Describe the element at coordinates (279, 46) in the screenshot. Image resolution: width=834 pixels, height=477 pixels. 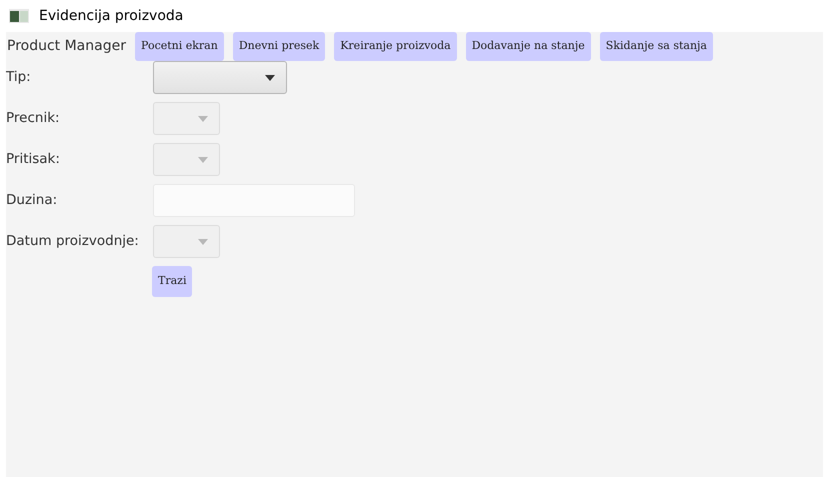
I see `nav-button: Dnevni presek` at that location.